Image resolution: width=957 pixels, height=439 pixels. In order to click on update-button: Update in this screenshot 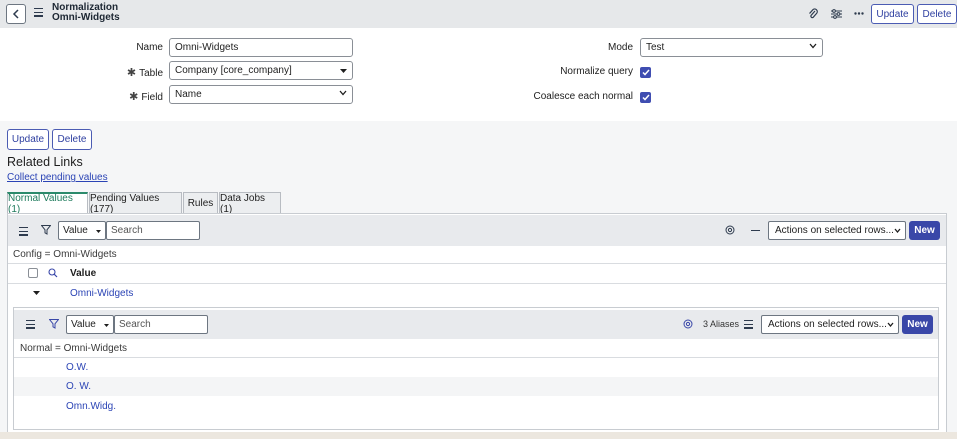, I will do `click(28, 139)`.